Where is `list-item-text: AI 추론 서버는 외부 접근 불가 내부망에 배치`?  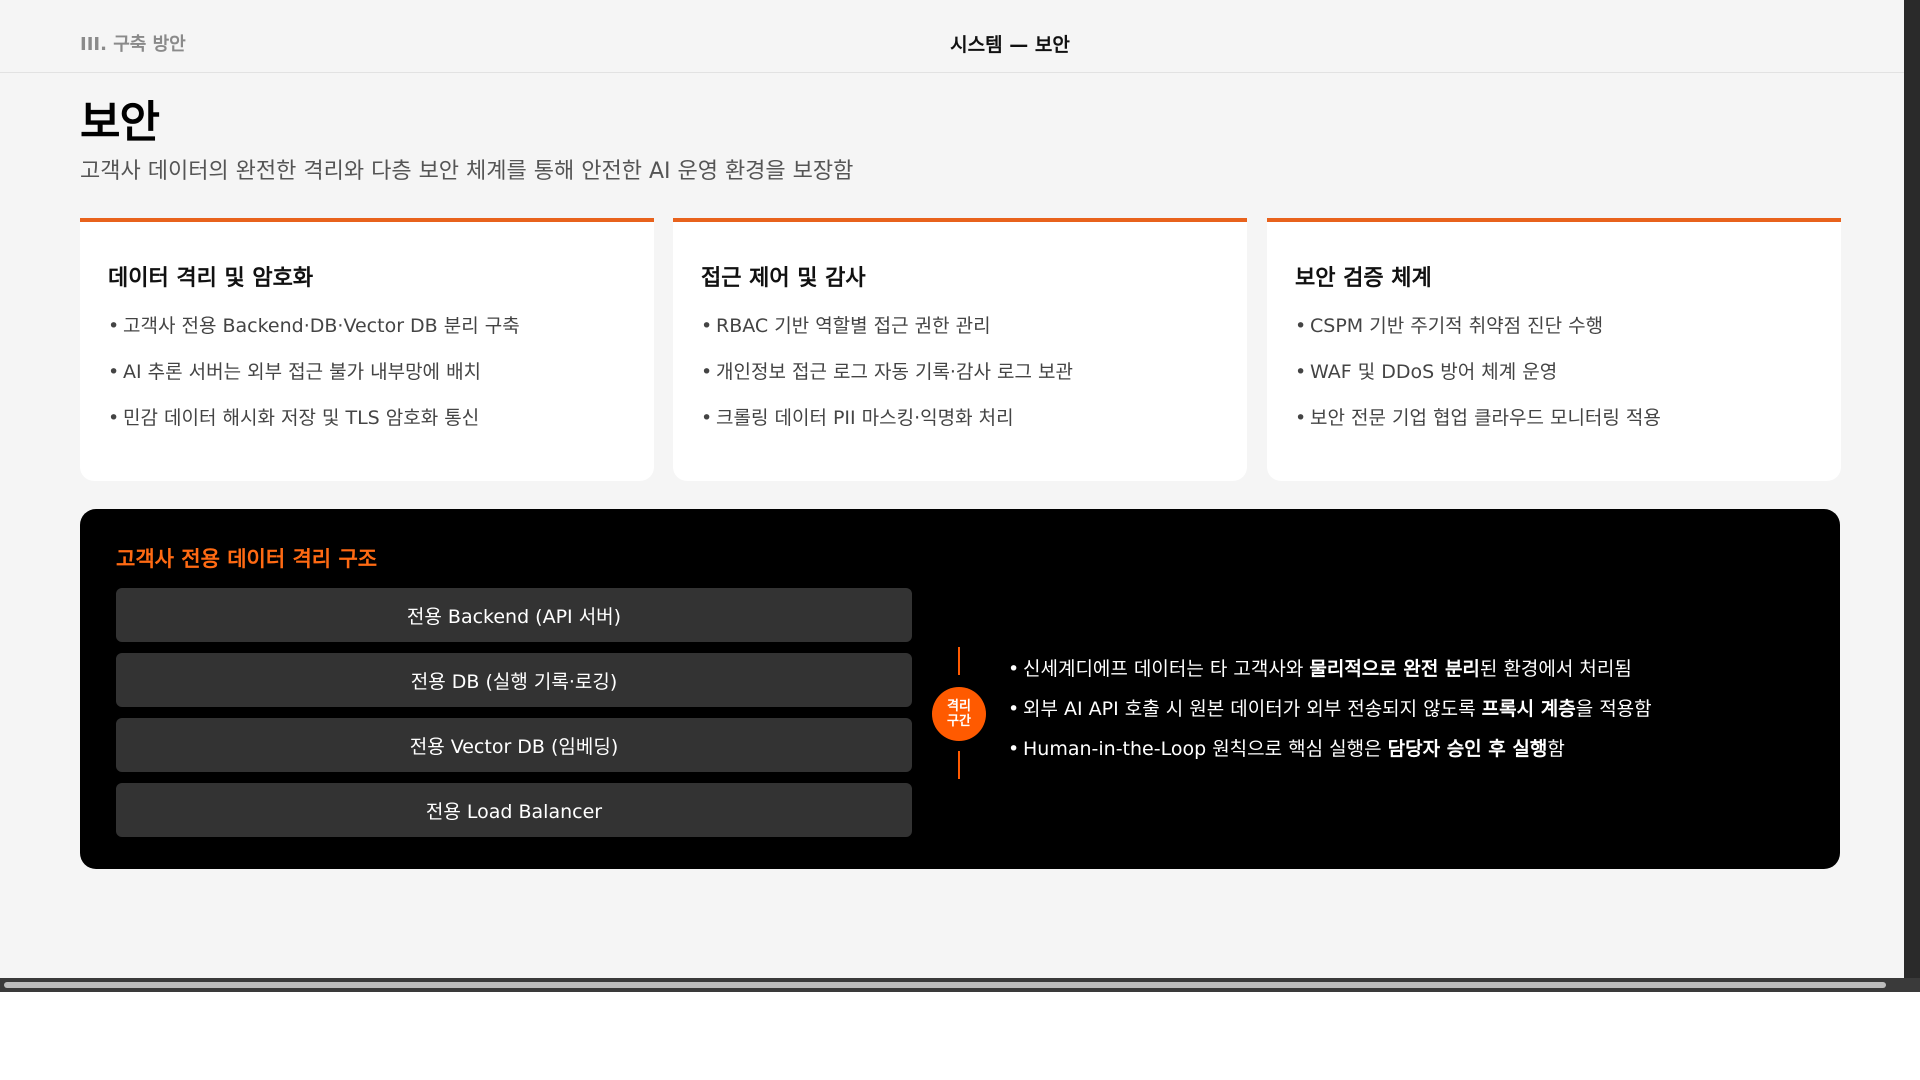
list-item-text: AI 추론 서버는 외부 접근 불가 내부망에 배치 is located at coordinates (302, 372).